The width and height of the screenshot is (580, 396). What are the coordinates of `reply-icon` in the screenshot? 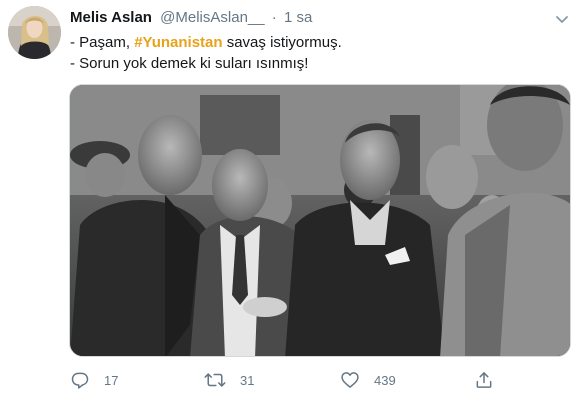 It's located at (80, 380).